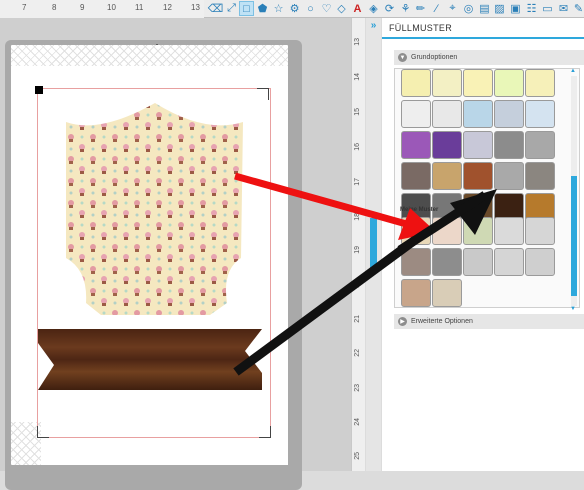 The height and width of the screenshot is (490, 584). I want to click on panel-title-rule, so click(483, 38).